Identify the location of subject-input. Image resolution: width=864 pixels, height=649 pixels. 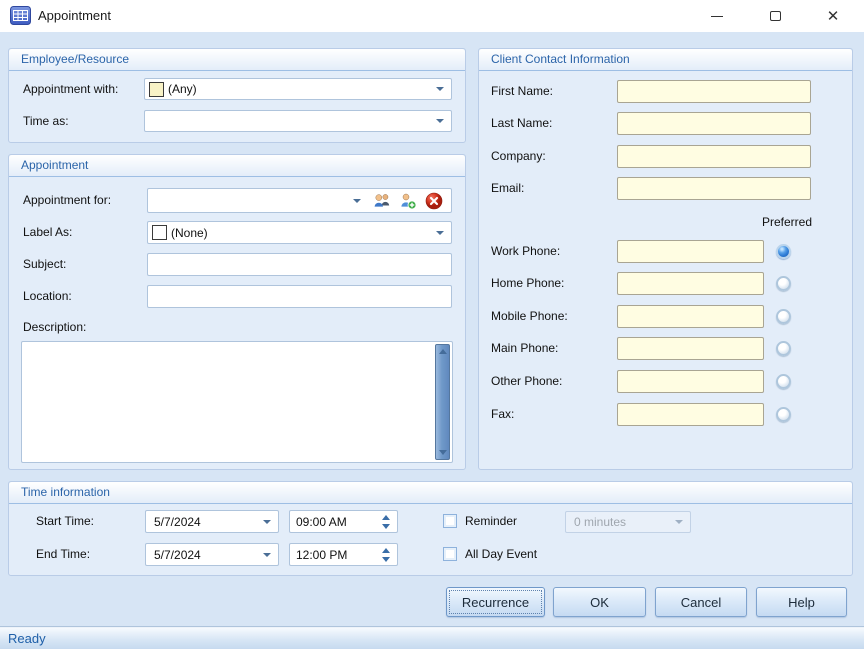
(299, 264).